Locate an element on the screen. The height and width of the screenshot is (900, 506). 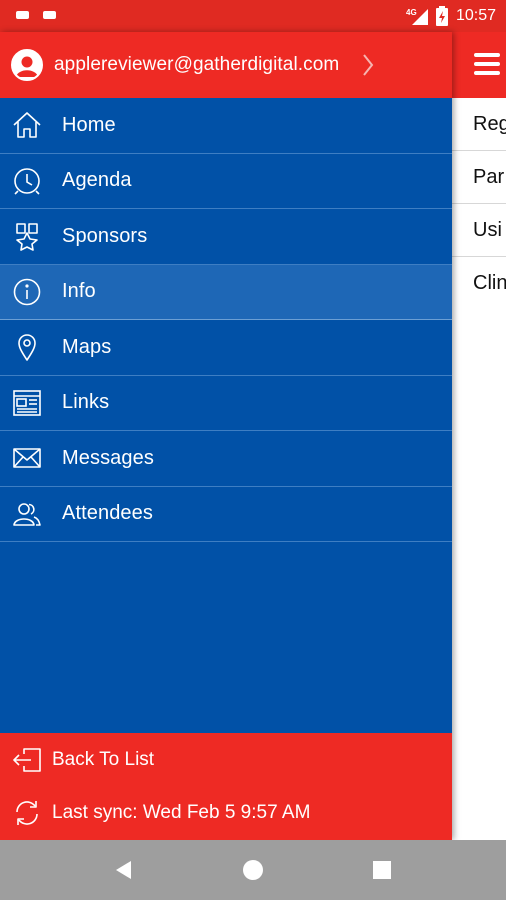
menu-item-attendees: Attendees is located at coordinates (226, 514).